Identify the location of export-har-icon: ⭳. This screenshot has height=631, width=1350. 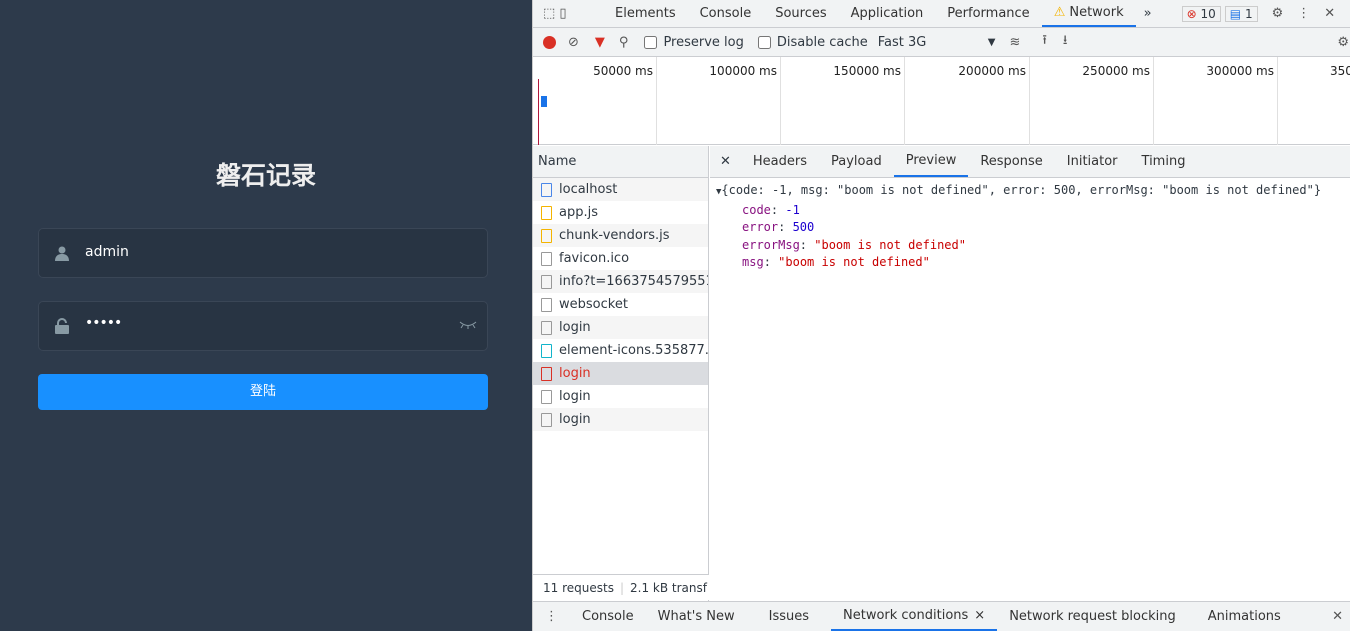
(1065, 42).